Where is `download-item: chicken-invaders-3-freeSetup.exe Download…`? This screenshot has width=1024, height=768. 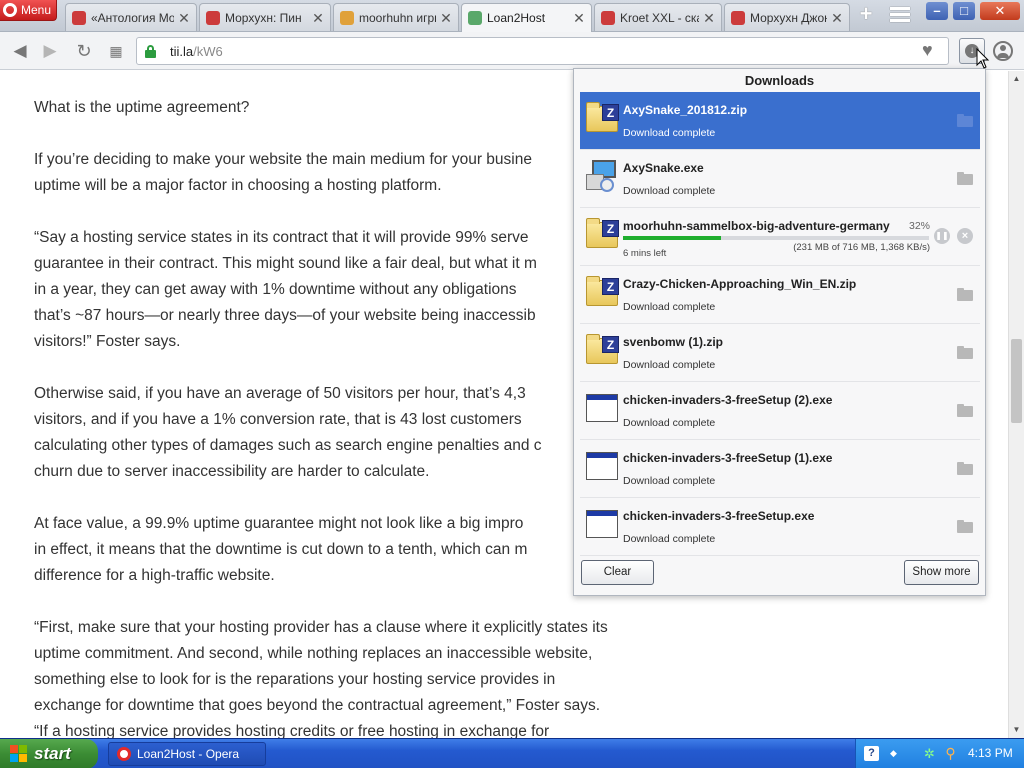 download-item: chicken-invaders-3-freeSetup.exe Download… is located at coordinates (780, 527).